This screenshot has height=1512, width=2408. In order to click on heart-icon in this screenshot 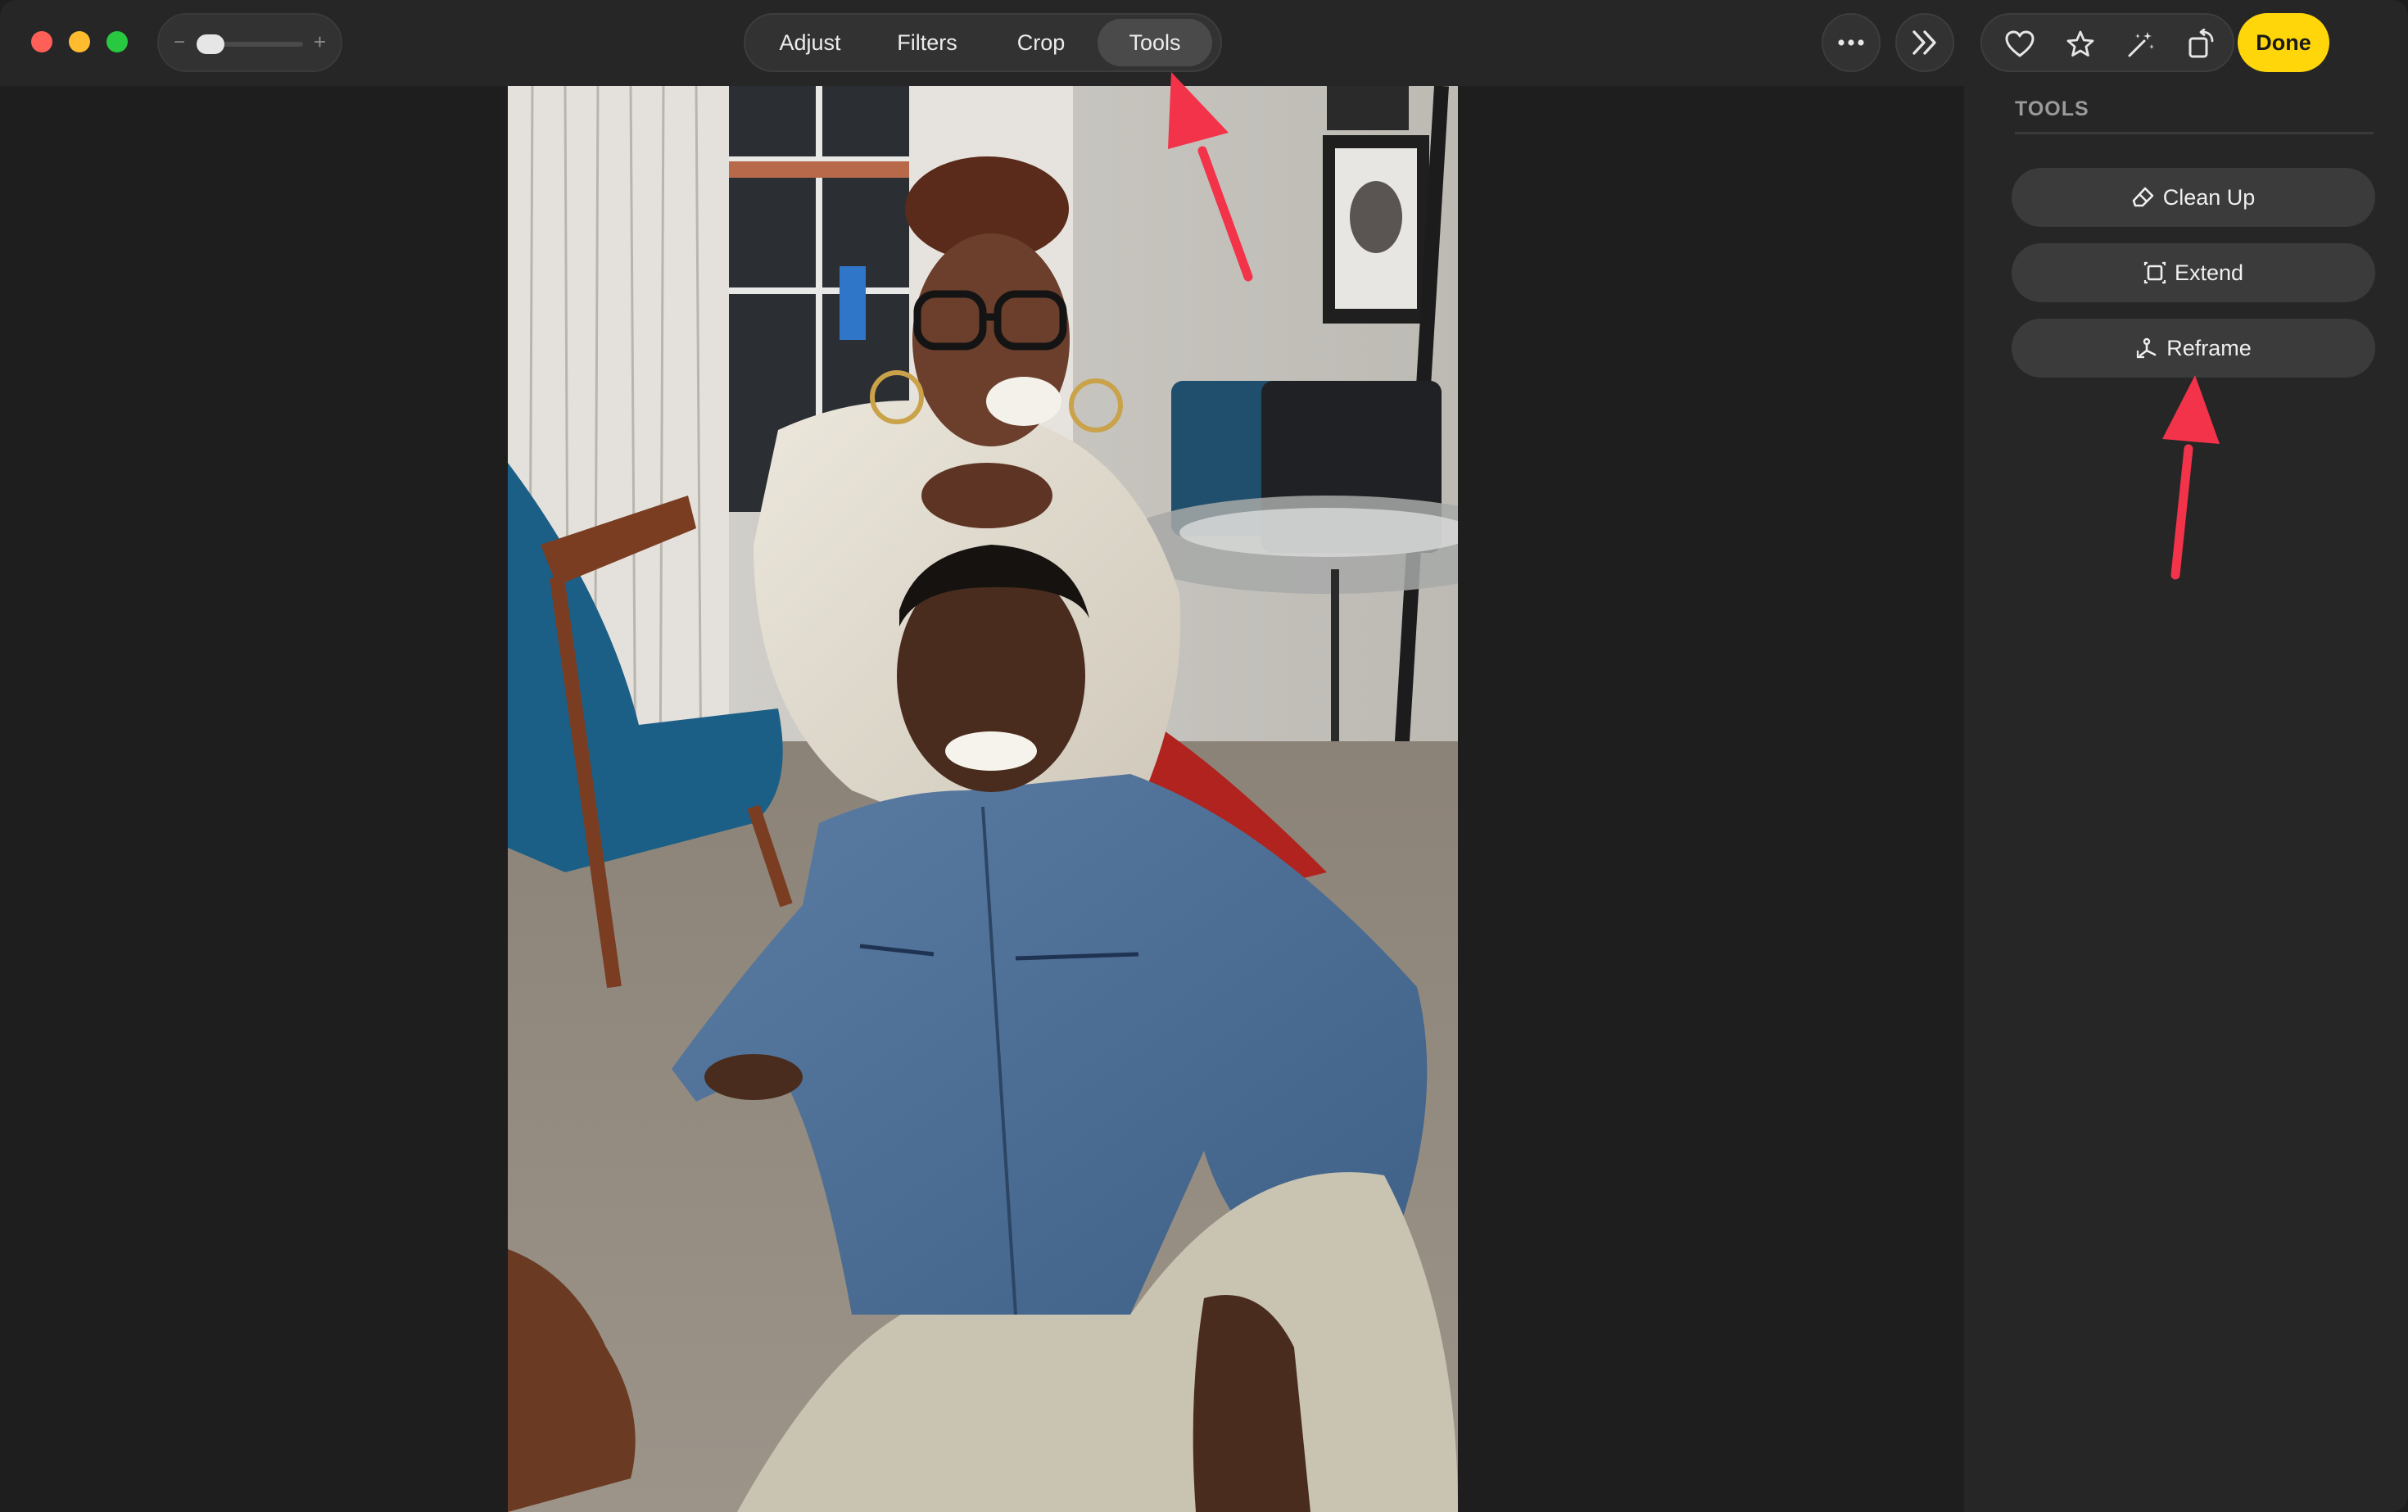, I will do `click(2020, 44)`.